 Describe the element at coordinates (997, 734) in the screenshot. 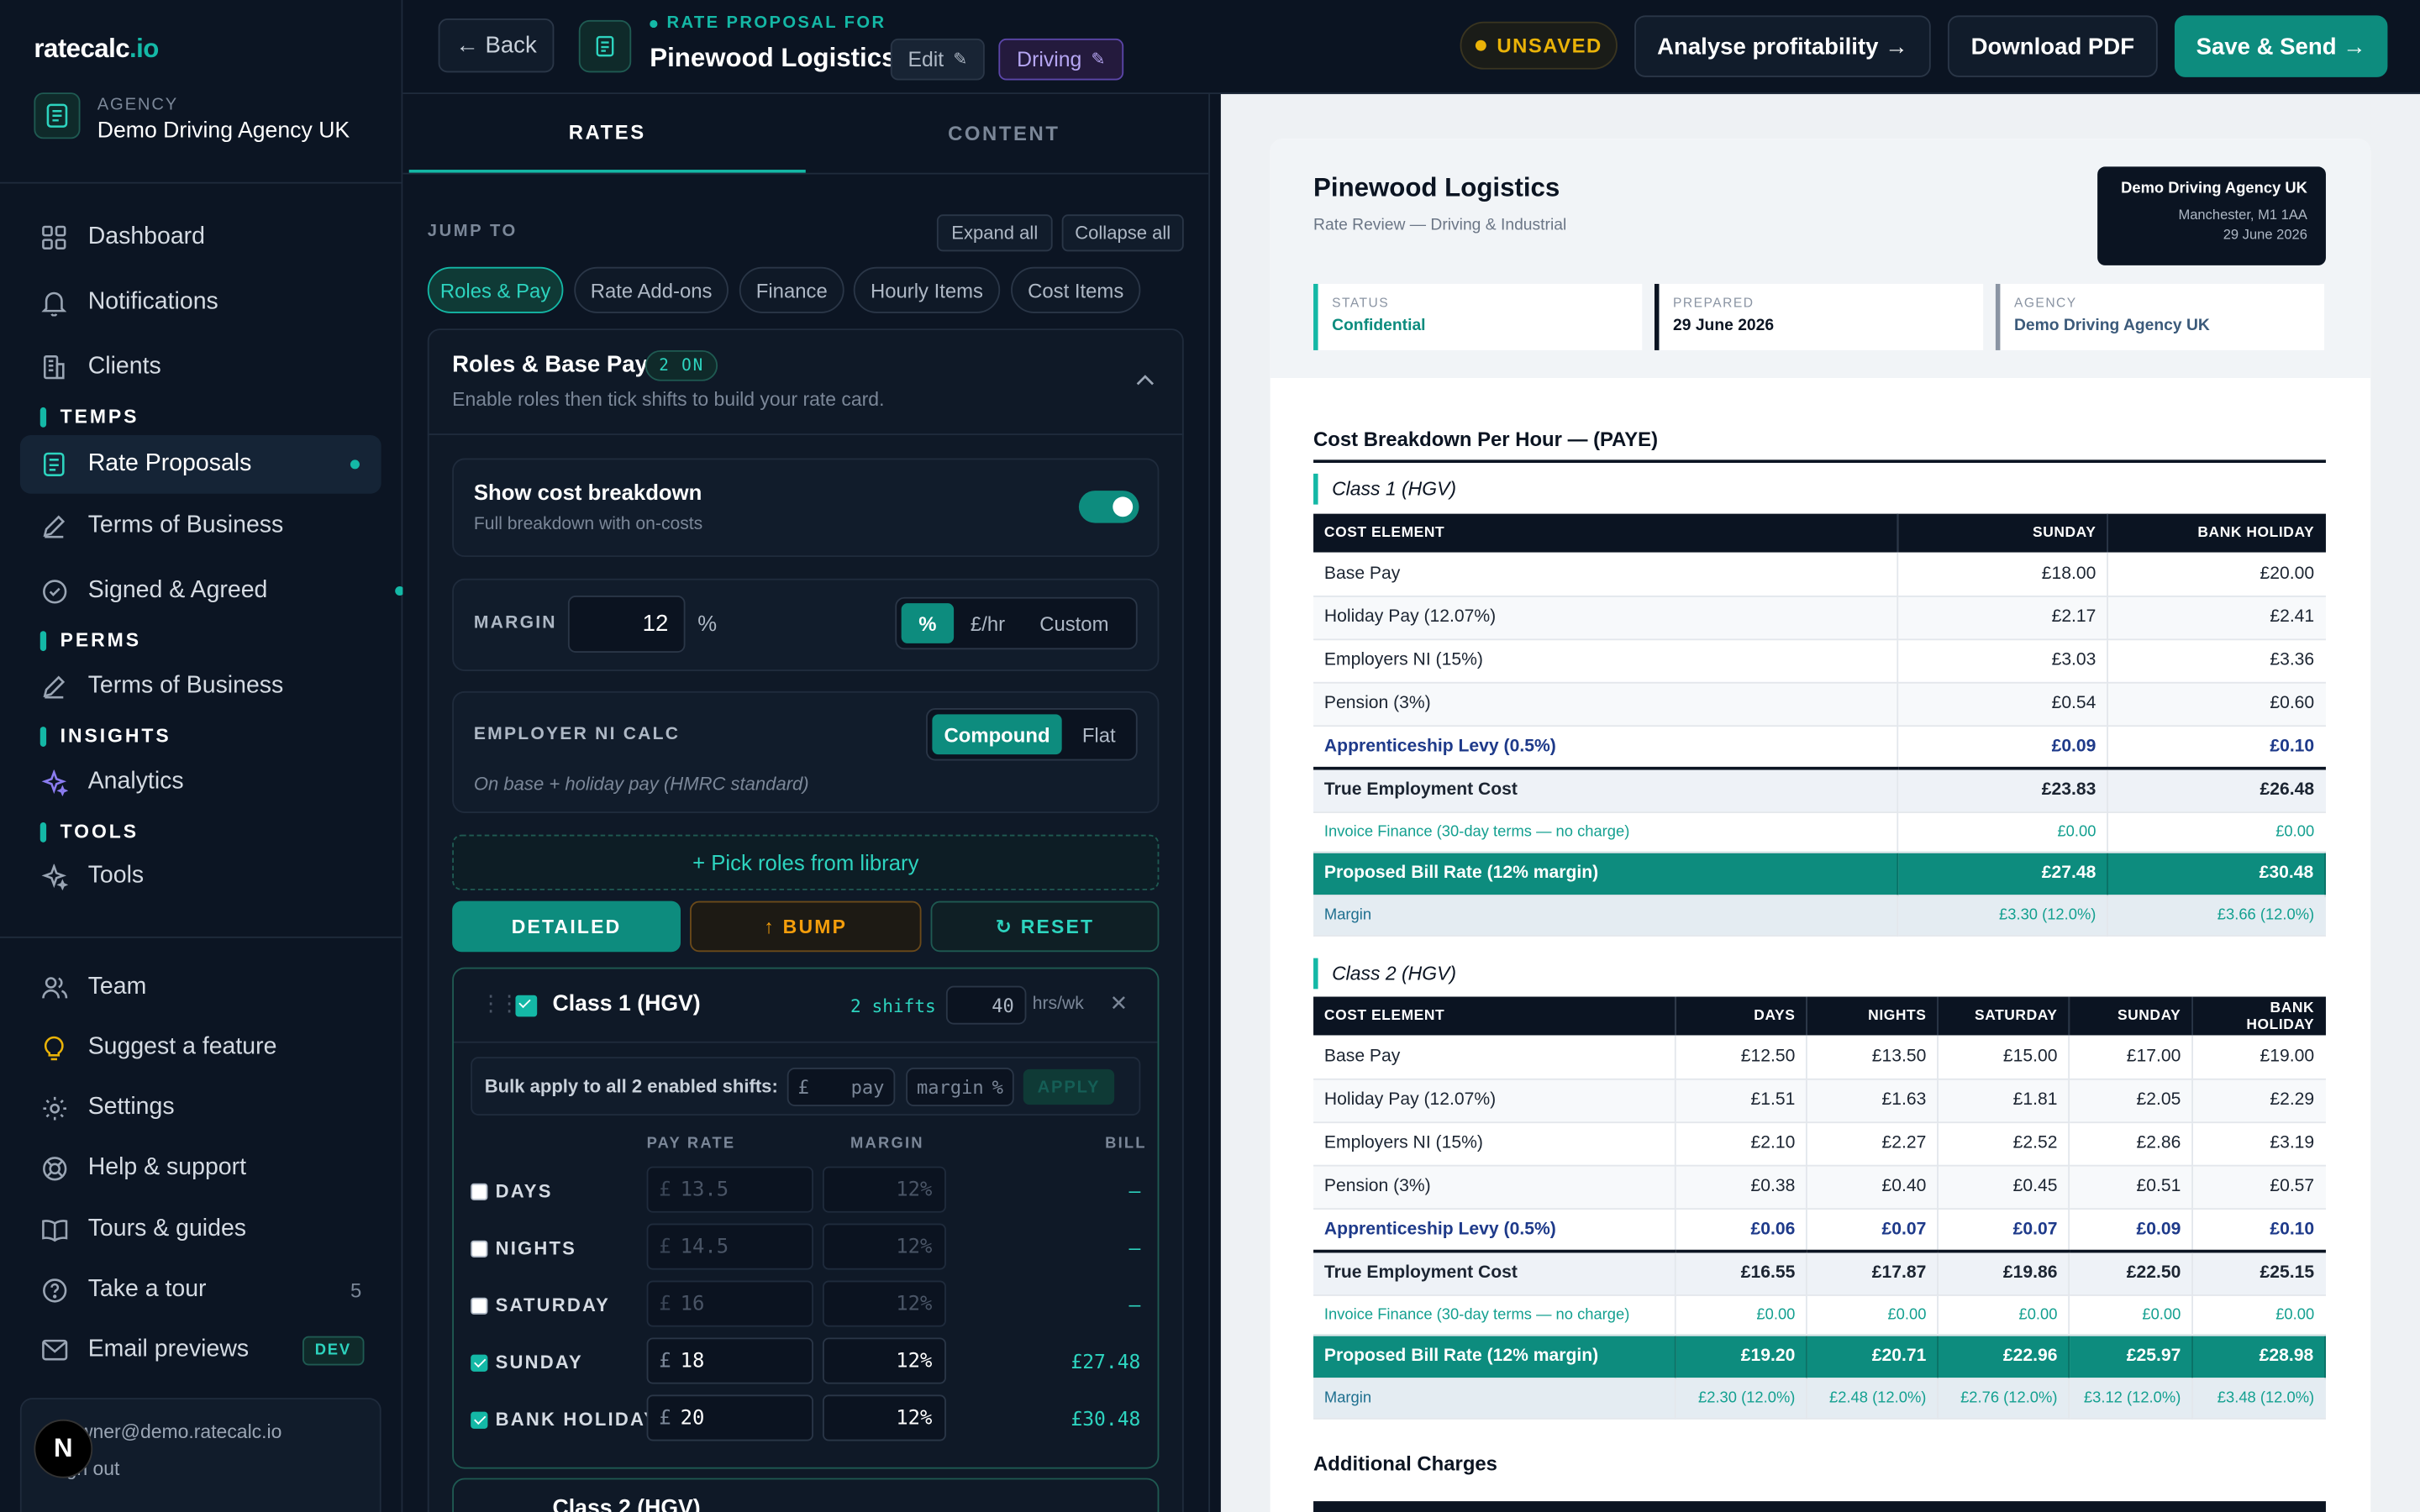

I see `ni-mode-compound: Compound` at that location.